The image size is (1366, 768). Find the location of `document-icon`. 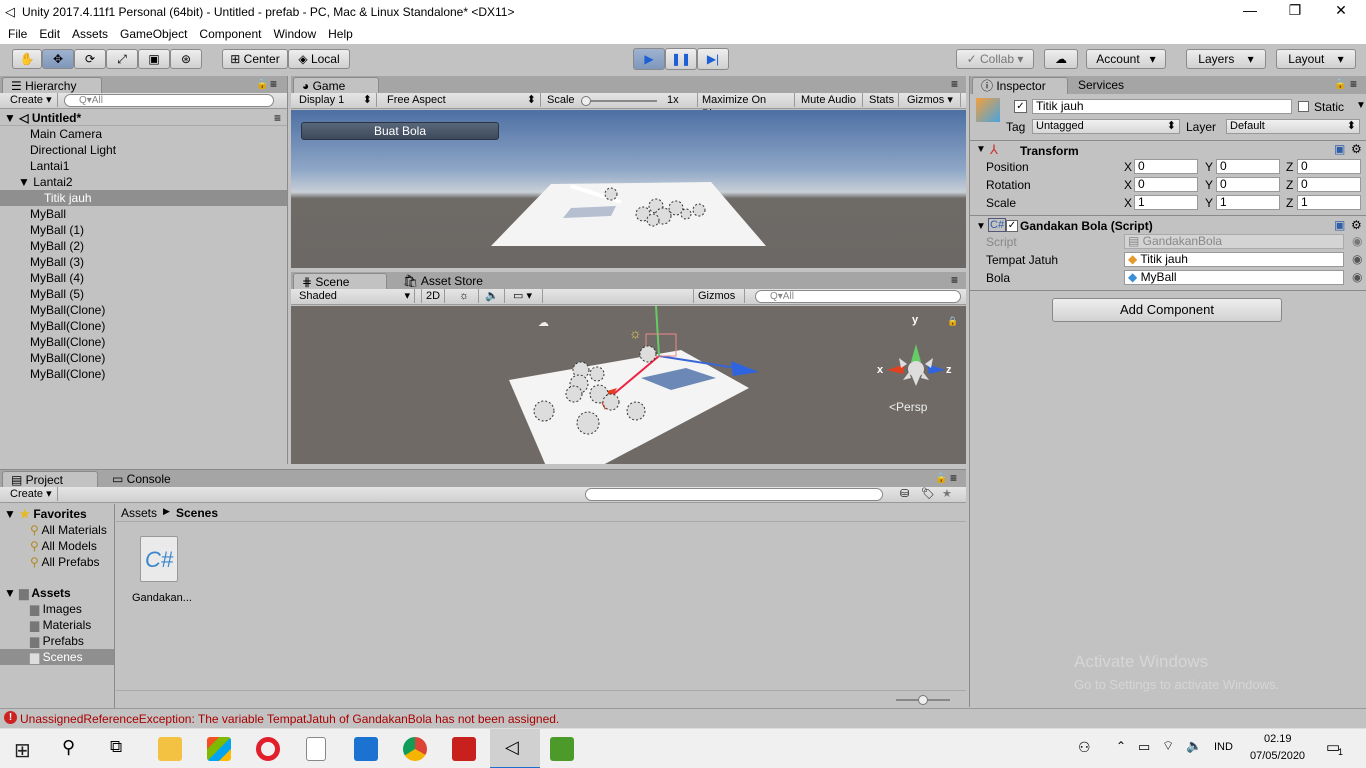

document-icon is located at coordinates (316, 749).